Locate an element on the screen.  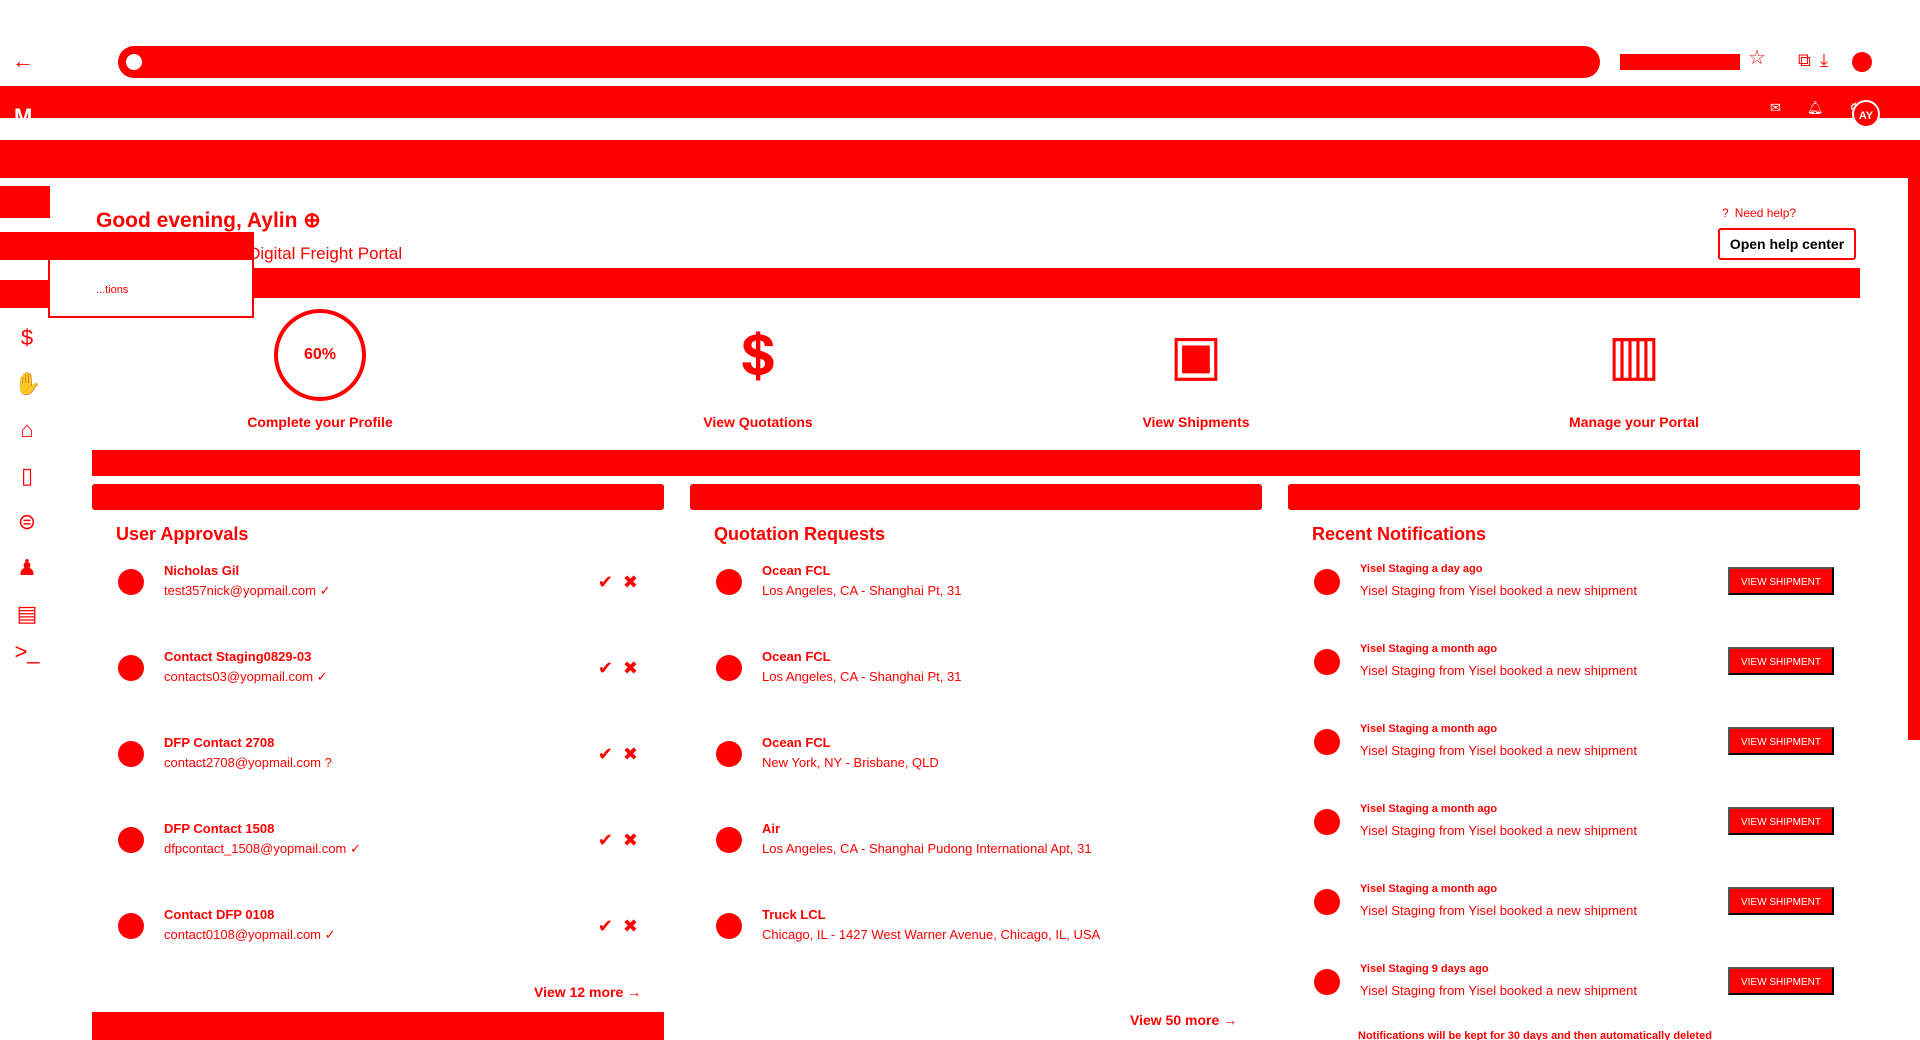
card-title: Quotation Requests is located at coordinates (800, 534).